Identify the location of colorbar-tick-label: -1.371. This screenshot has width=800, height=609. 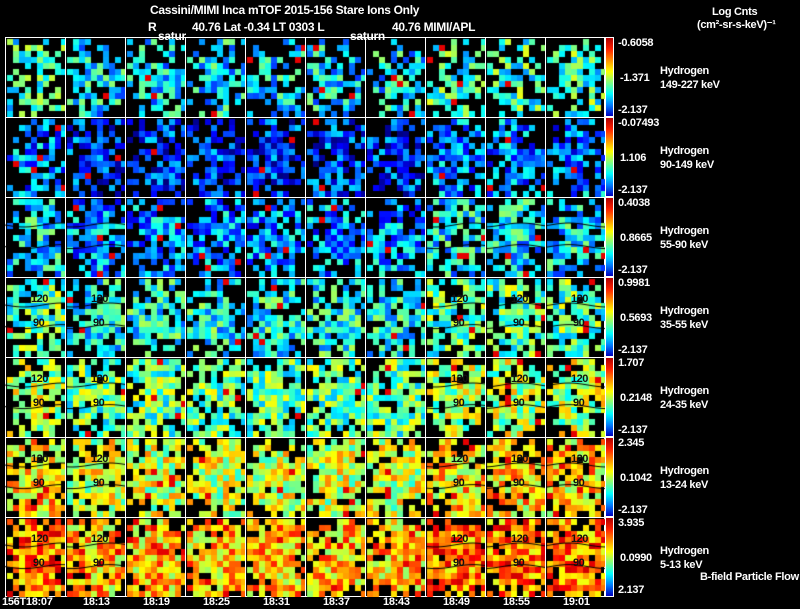
(635, 78).